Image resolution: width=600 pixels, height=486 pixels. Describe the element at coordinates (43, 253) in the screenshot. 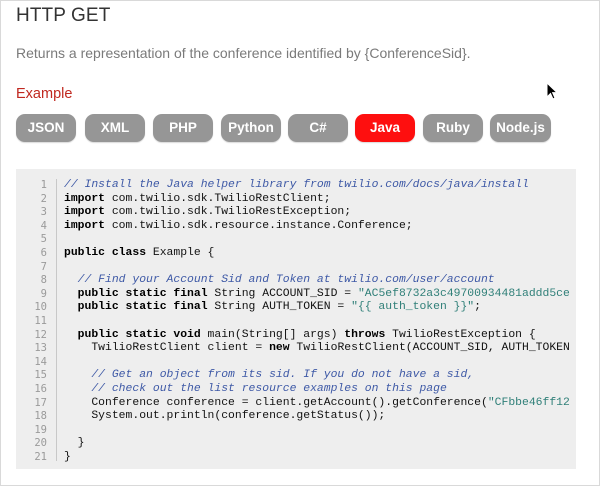

I see `line-number: 6` at that location.